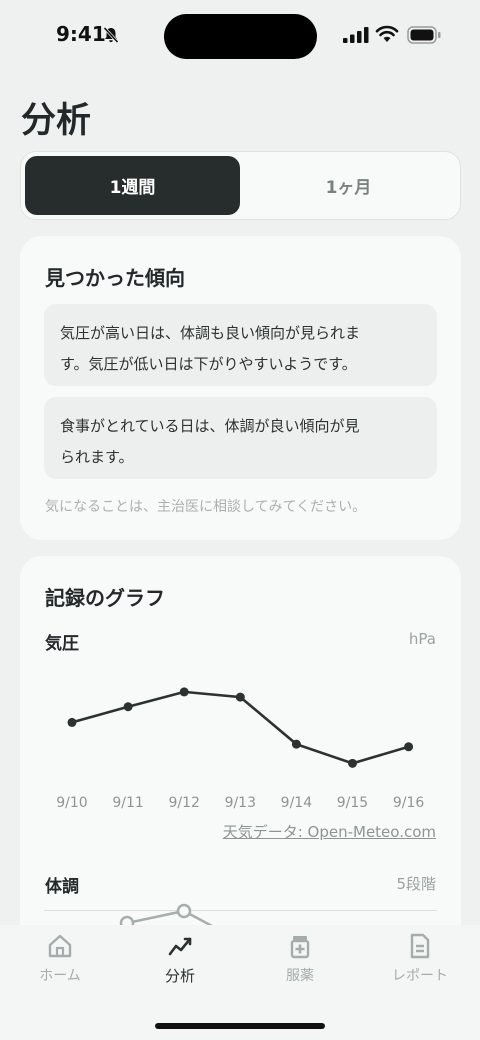 The width and height of the screenshot is (480, 1040). What do you see at coordinates (416, 884) in the screenshot?
I see `condition-unit: 5段階` at bounding box center [416, 884].